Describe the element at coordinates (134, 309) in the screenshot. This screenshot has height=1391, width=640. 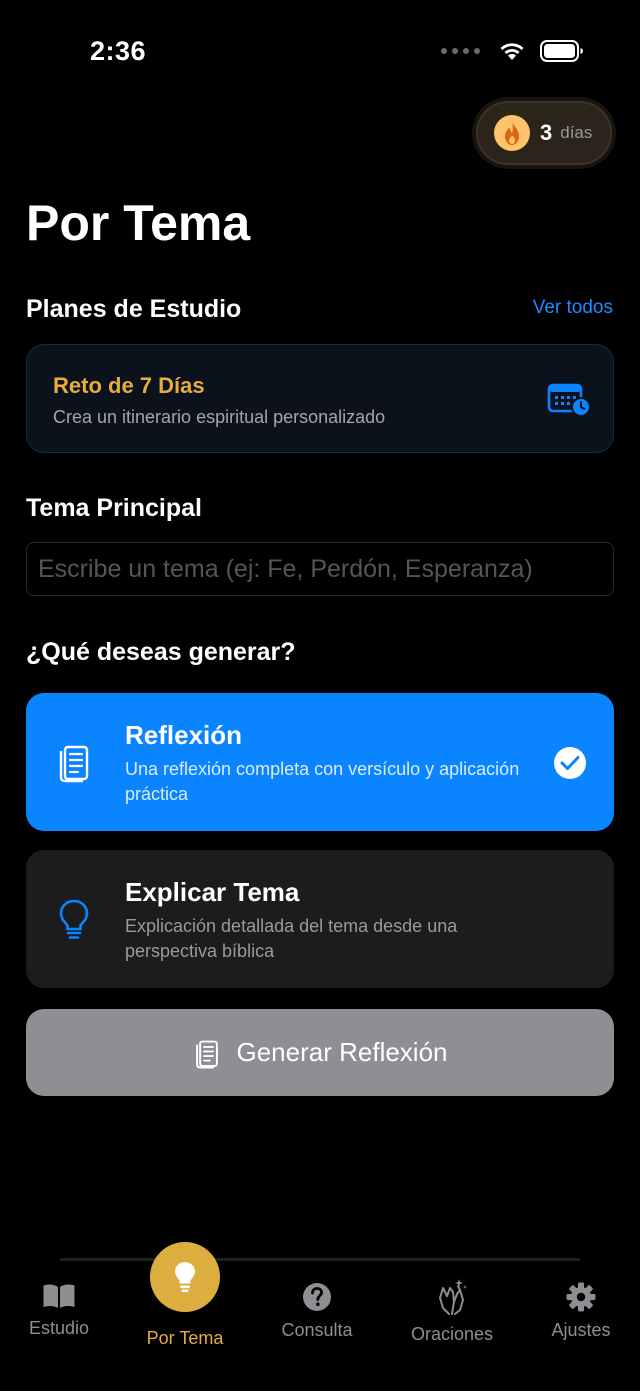
I see `plans-section-title: Planes de Estudio` at that location.